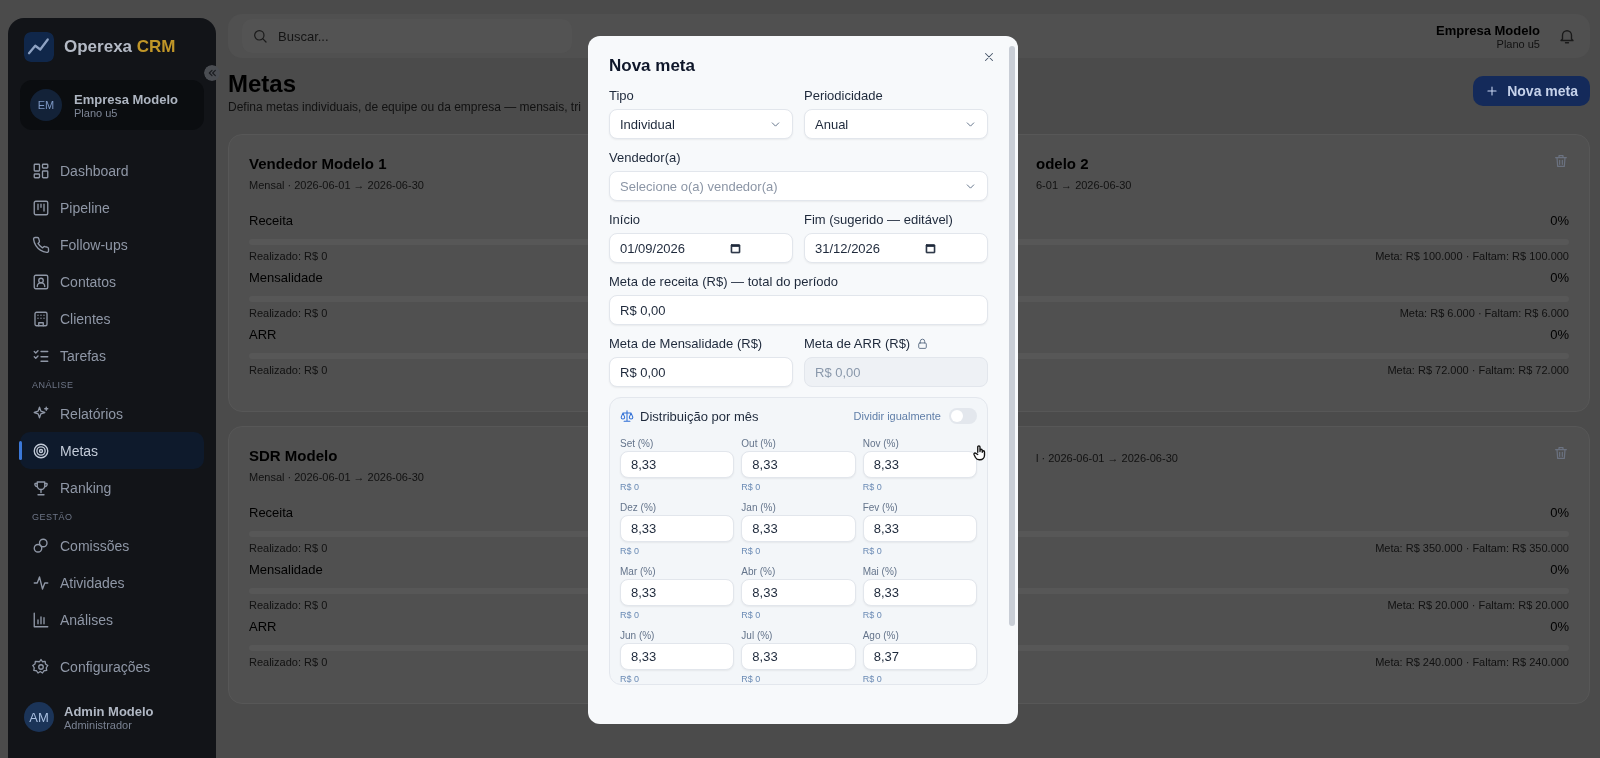 The height and width of the screenshot is (758, 1600). Describe the element at coordinates (112, 281) in the screenshot. I see `sidebar-item: Contatos` at that location.